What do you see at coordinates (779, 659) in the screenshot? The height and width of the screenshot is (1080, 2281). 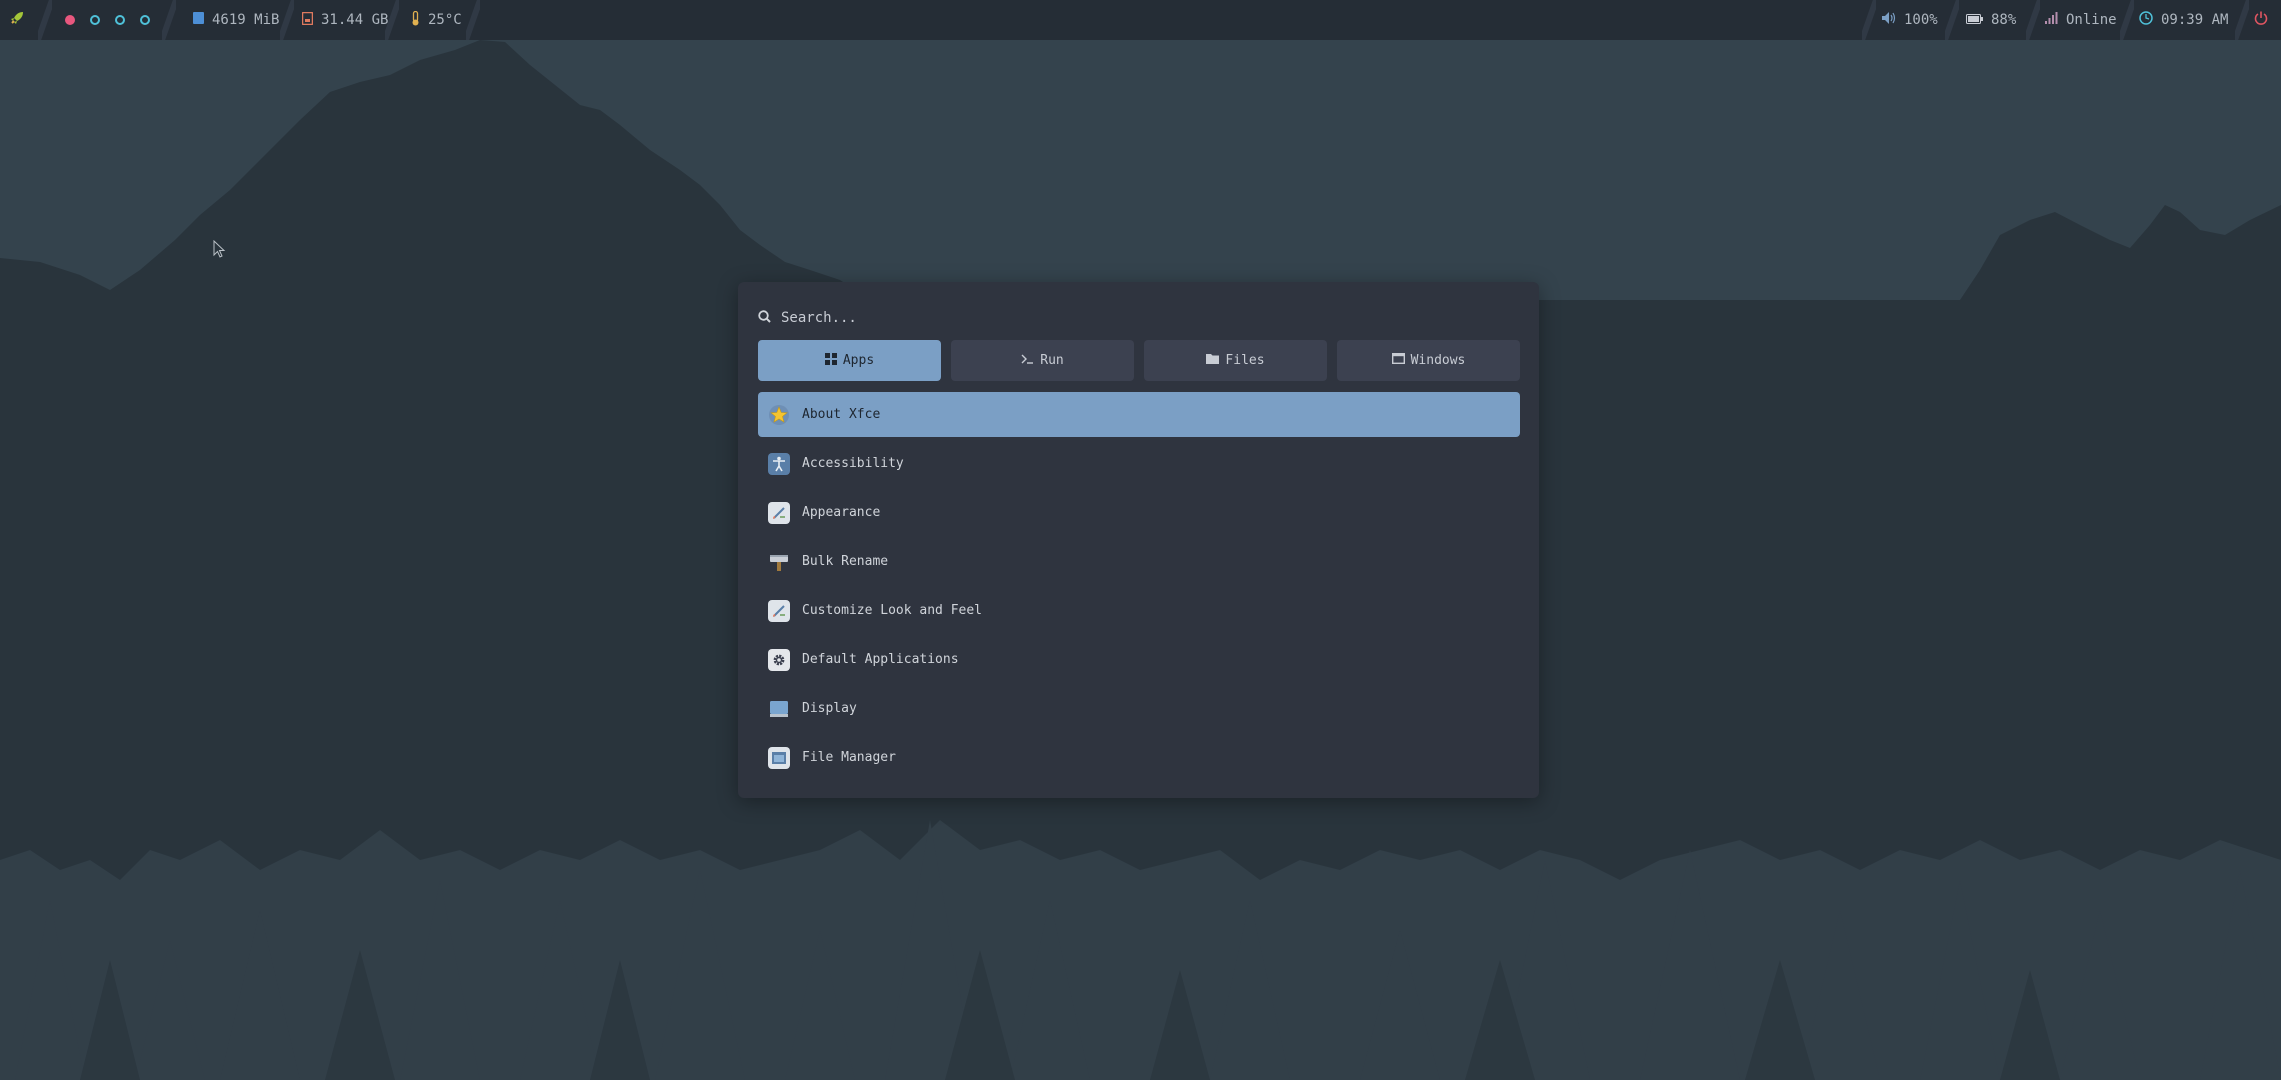 I see `gear-icon` at bounding box center [779, 659].